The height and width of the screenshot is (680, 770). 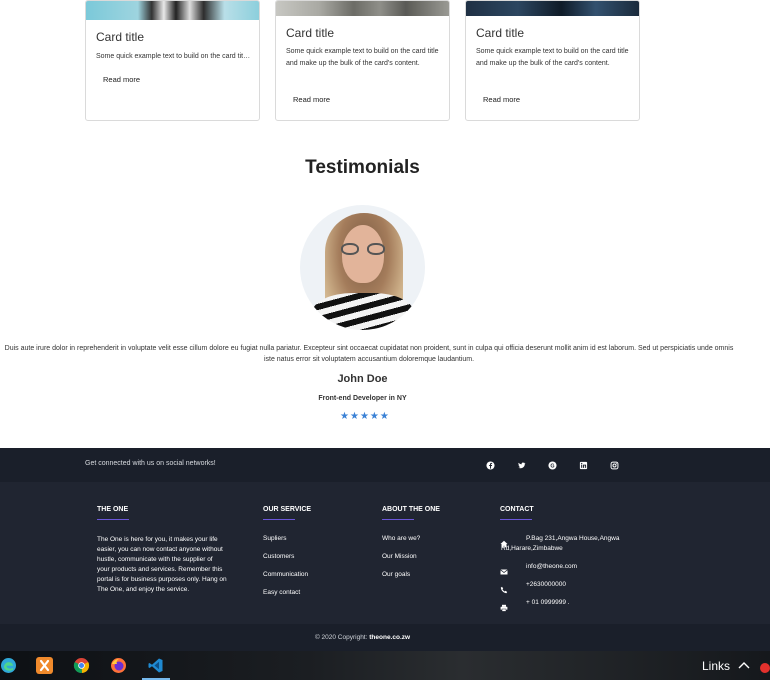 What do you see at coordinates (504, 605) in the screenshot?
I see `print-icon` at bounding box center [504, 605].